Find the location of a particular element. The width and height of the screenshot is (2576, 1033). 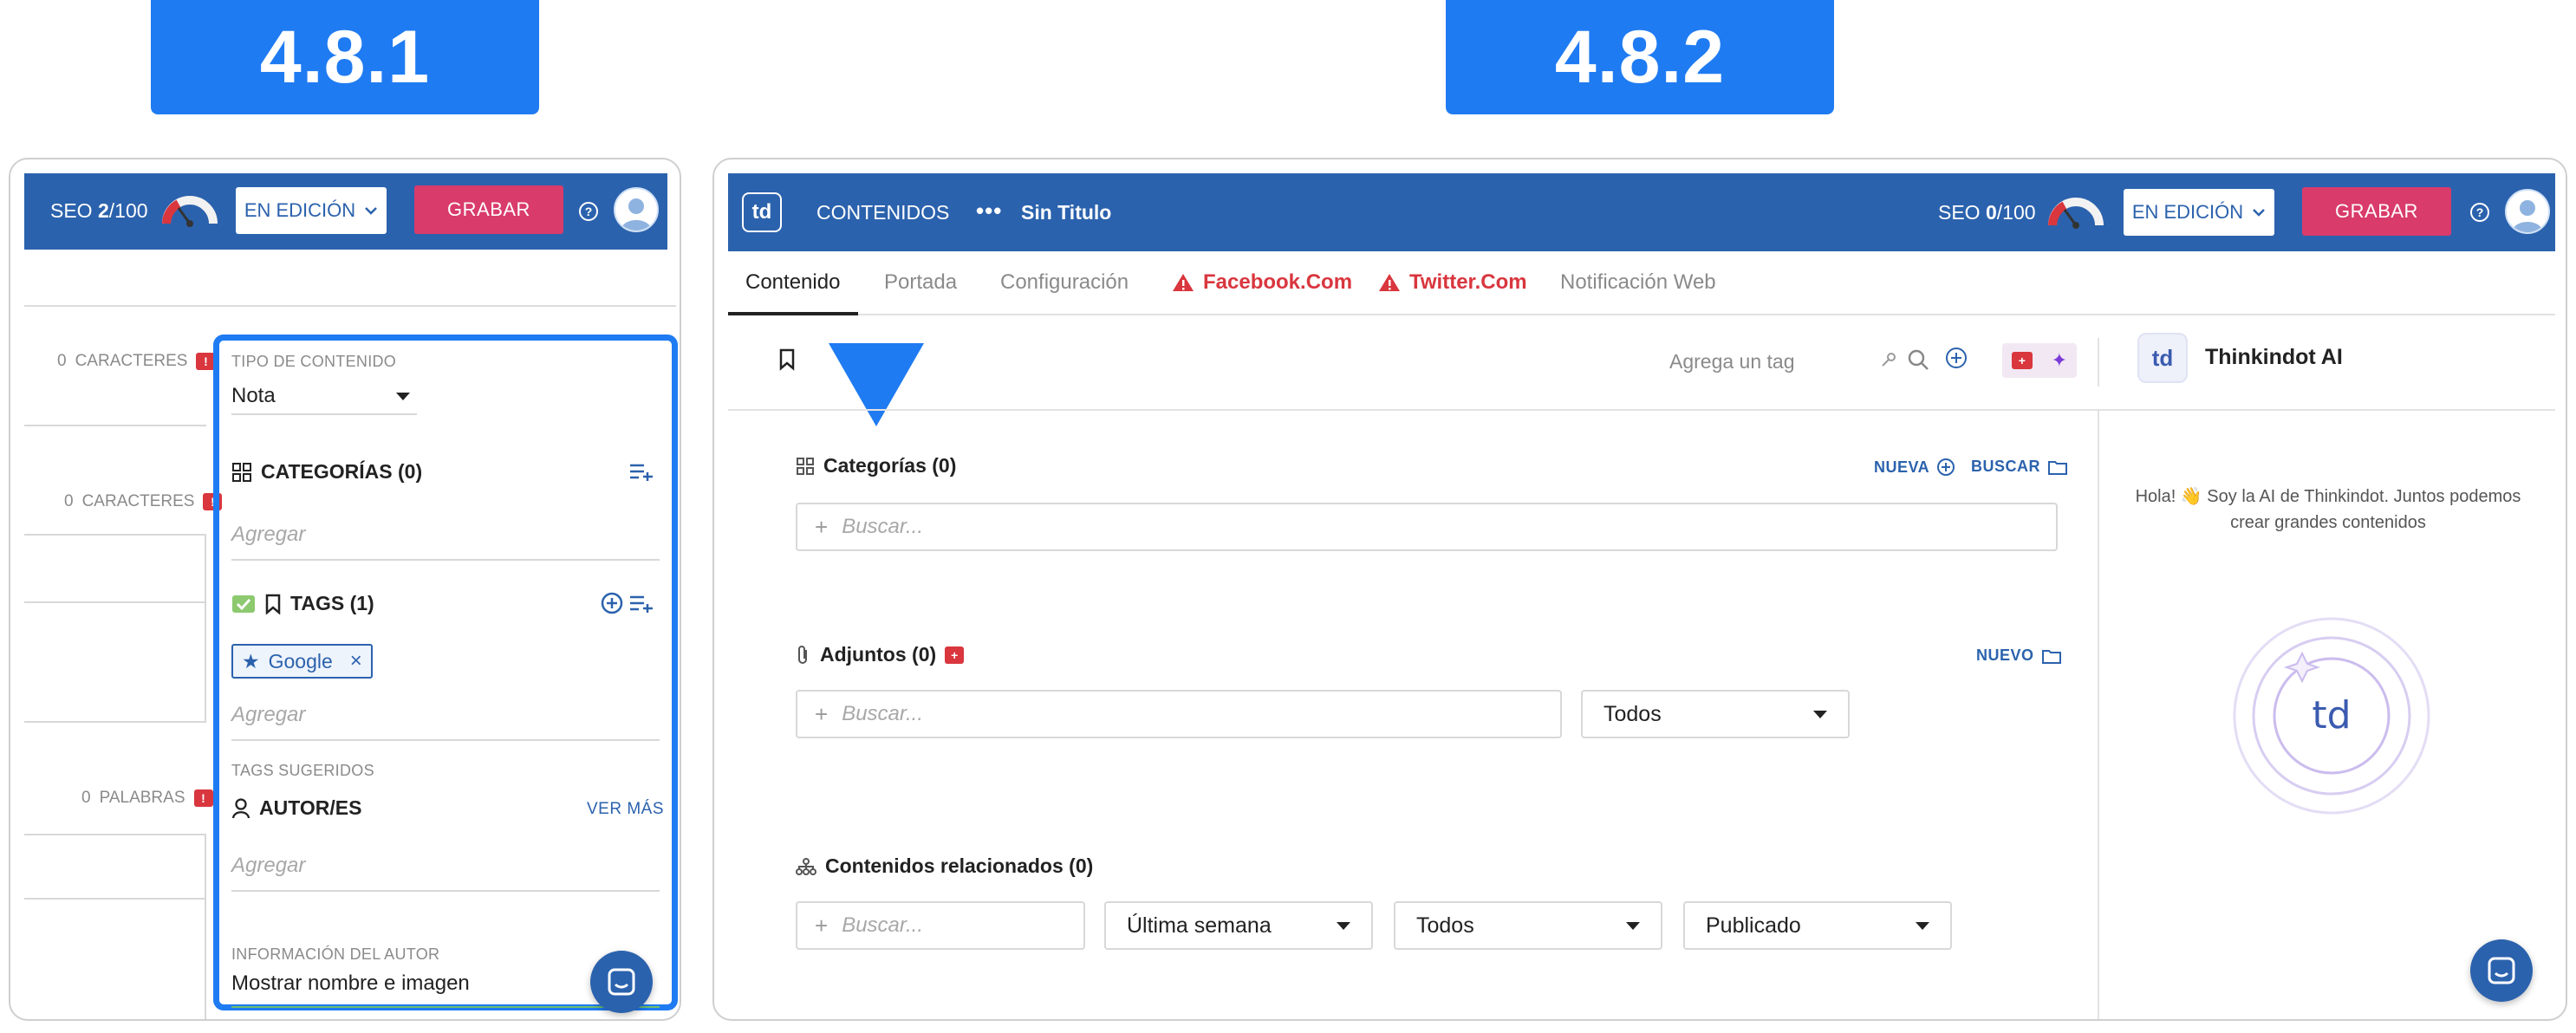

chat-icon is located at coordinates (2501, 970).